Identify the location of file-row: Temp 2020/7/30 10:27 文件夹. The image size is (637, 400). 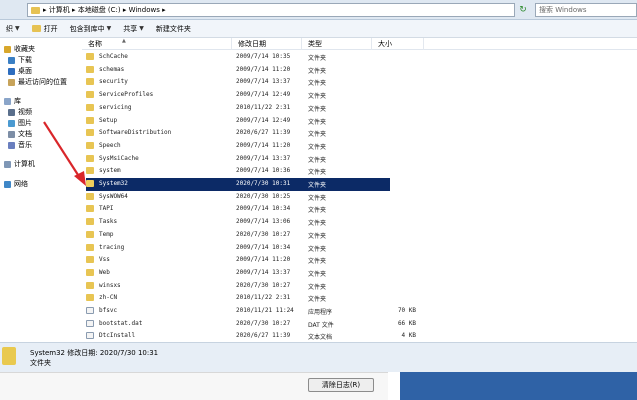
(238, 235).